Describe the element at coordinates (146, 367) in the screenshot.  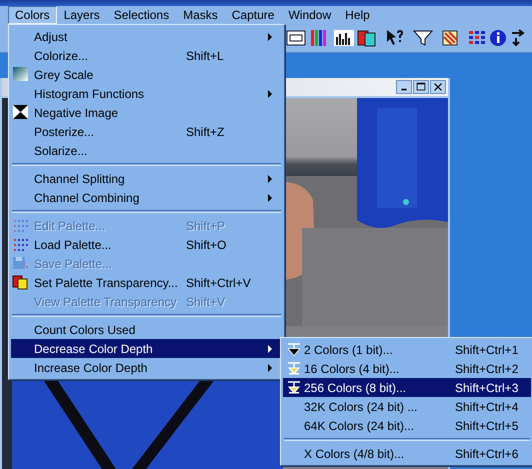
I see `menu-item: Increase Color Depth` at that location.